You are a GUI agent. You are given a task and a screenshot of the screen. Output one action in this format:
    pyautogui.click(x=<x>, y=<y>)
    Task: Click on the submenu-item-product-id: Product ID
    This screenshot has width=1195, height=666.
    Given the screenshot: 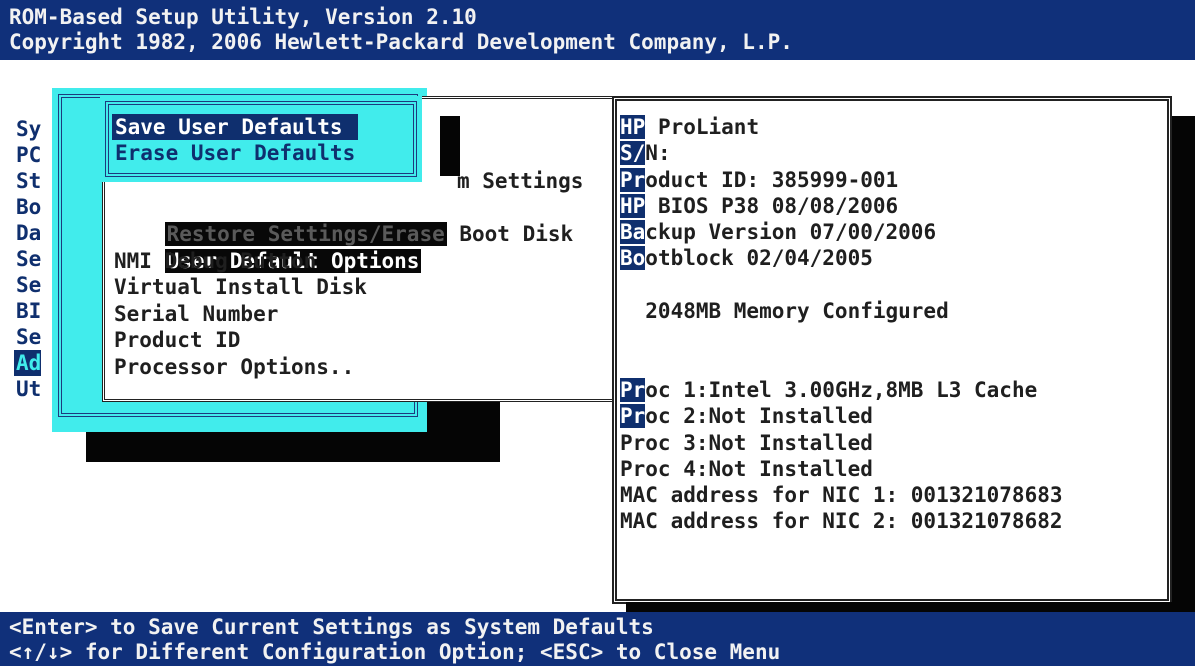 What is the action you would take?
    pyautogui.click(x=343, y=340)
    